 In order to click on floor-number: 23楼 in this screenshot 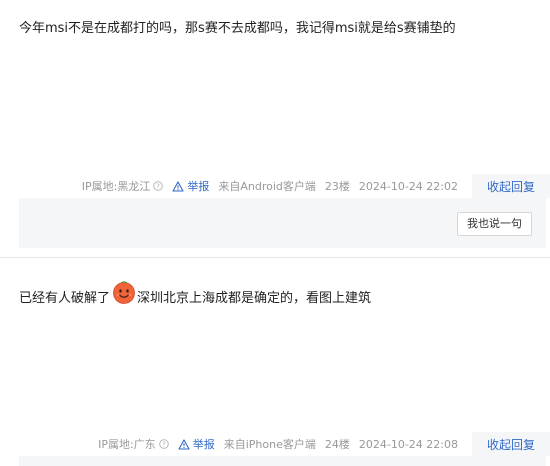, I will do `click(337, 186)`.